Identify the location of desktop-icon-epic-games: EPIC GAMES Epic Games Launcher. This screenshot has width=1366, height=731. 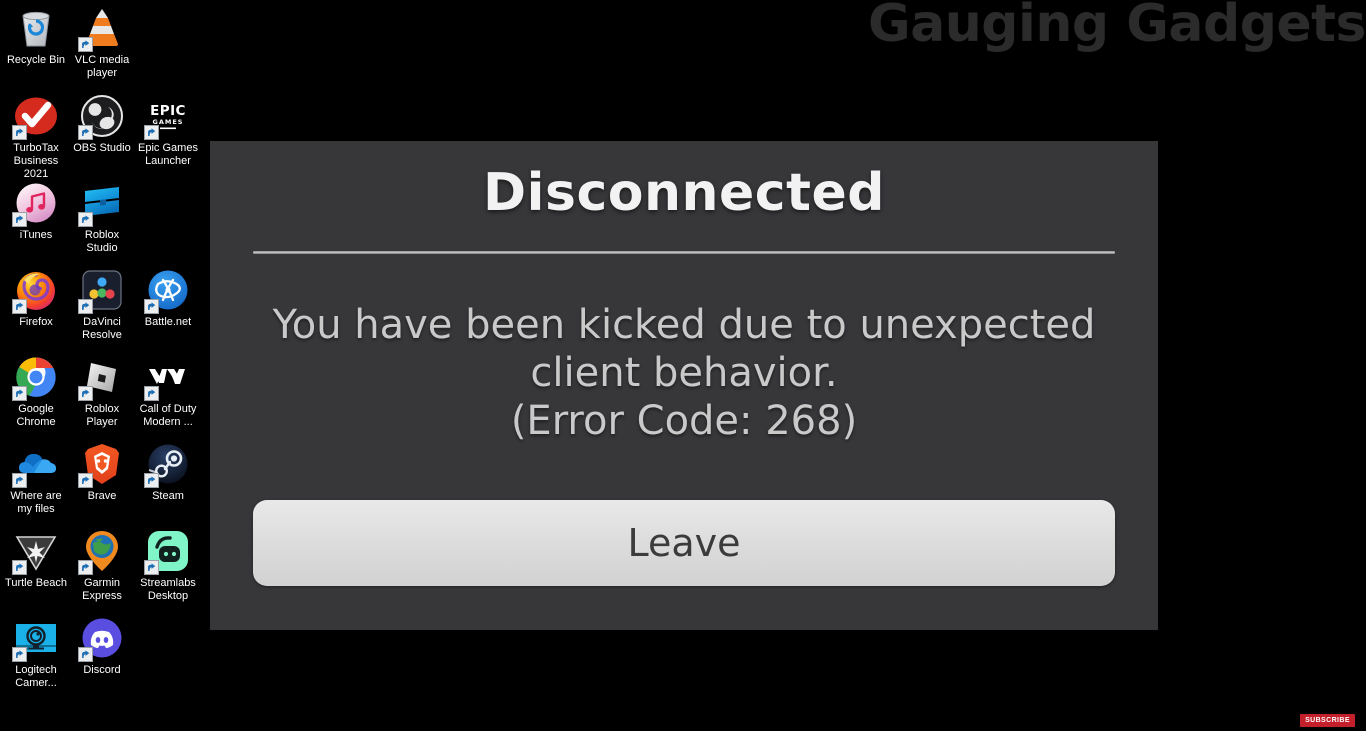
(168, 130).